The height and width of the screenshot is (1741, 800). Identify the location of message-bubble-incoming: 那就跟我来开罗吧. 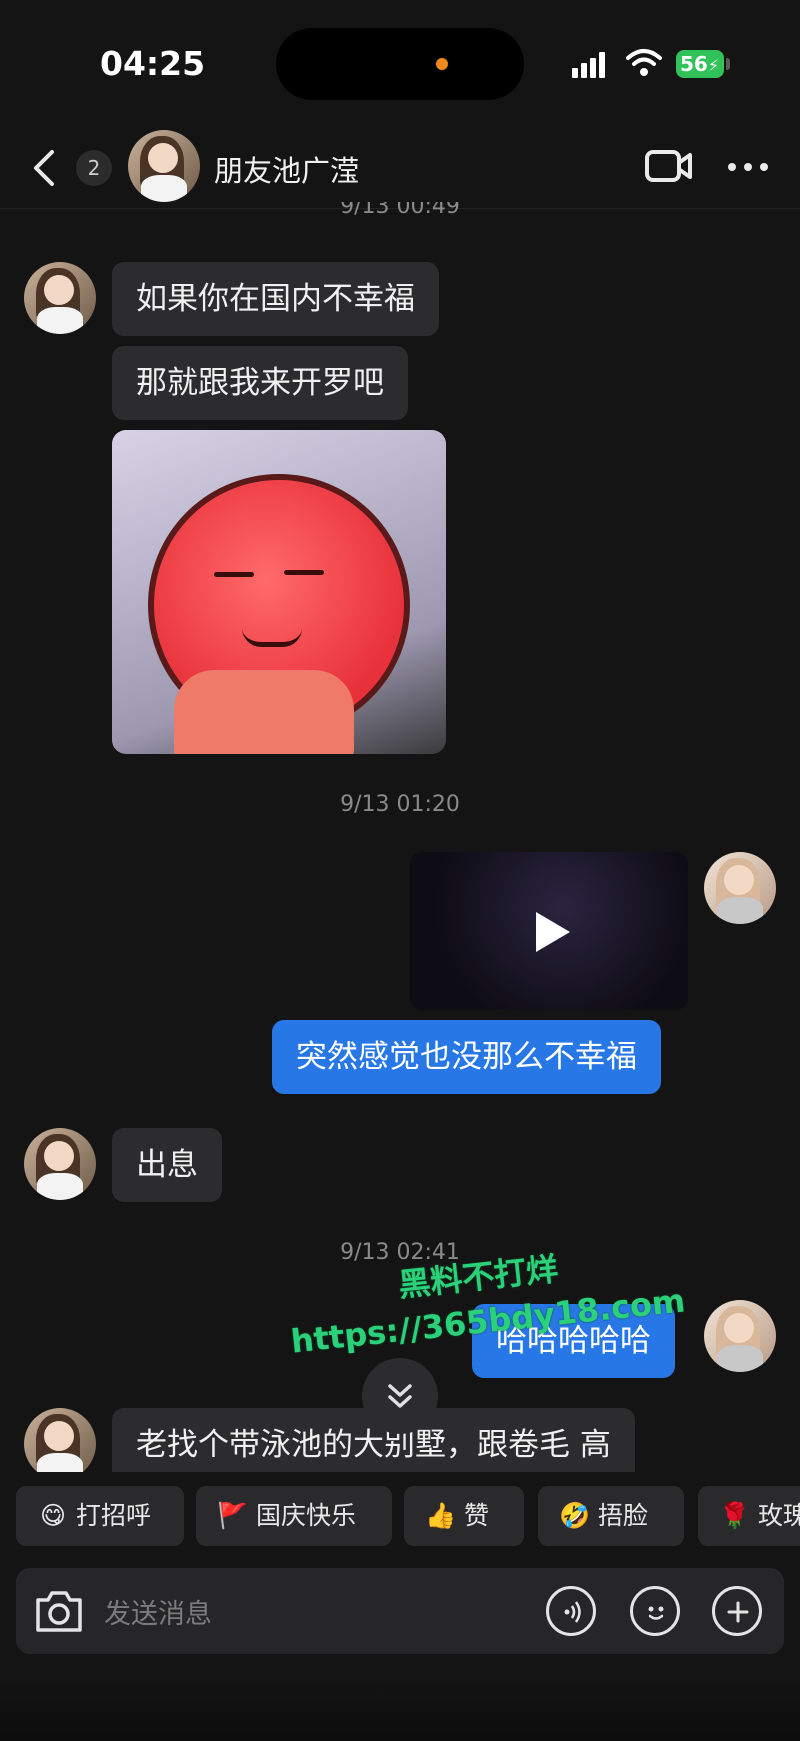
(260, 383).